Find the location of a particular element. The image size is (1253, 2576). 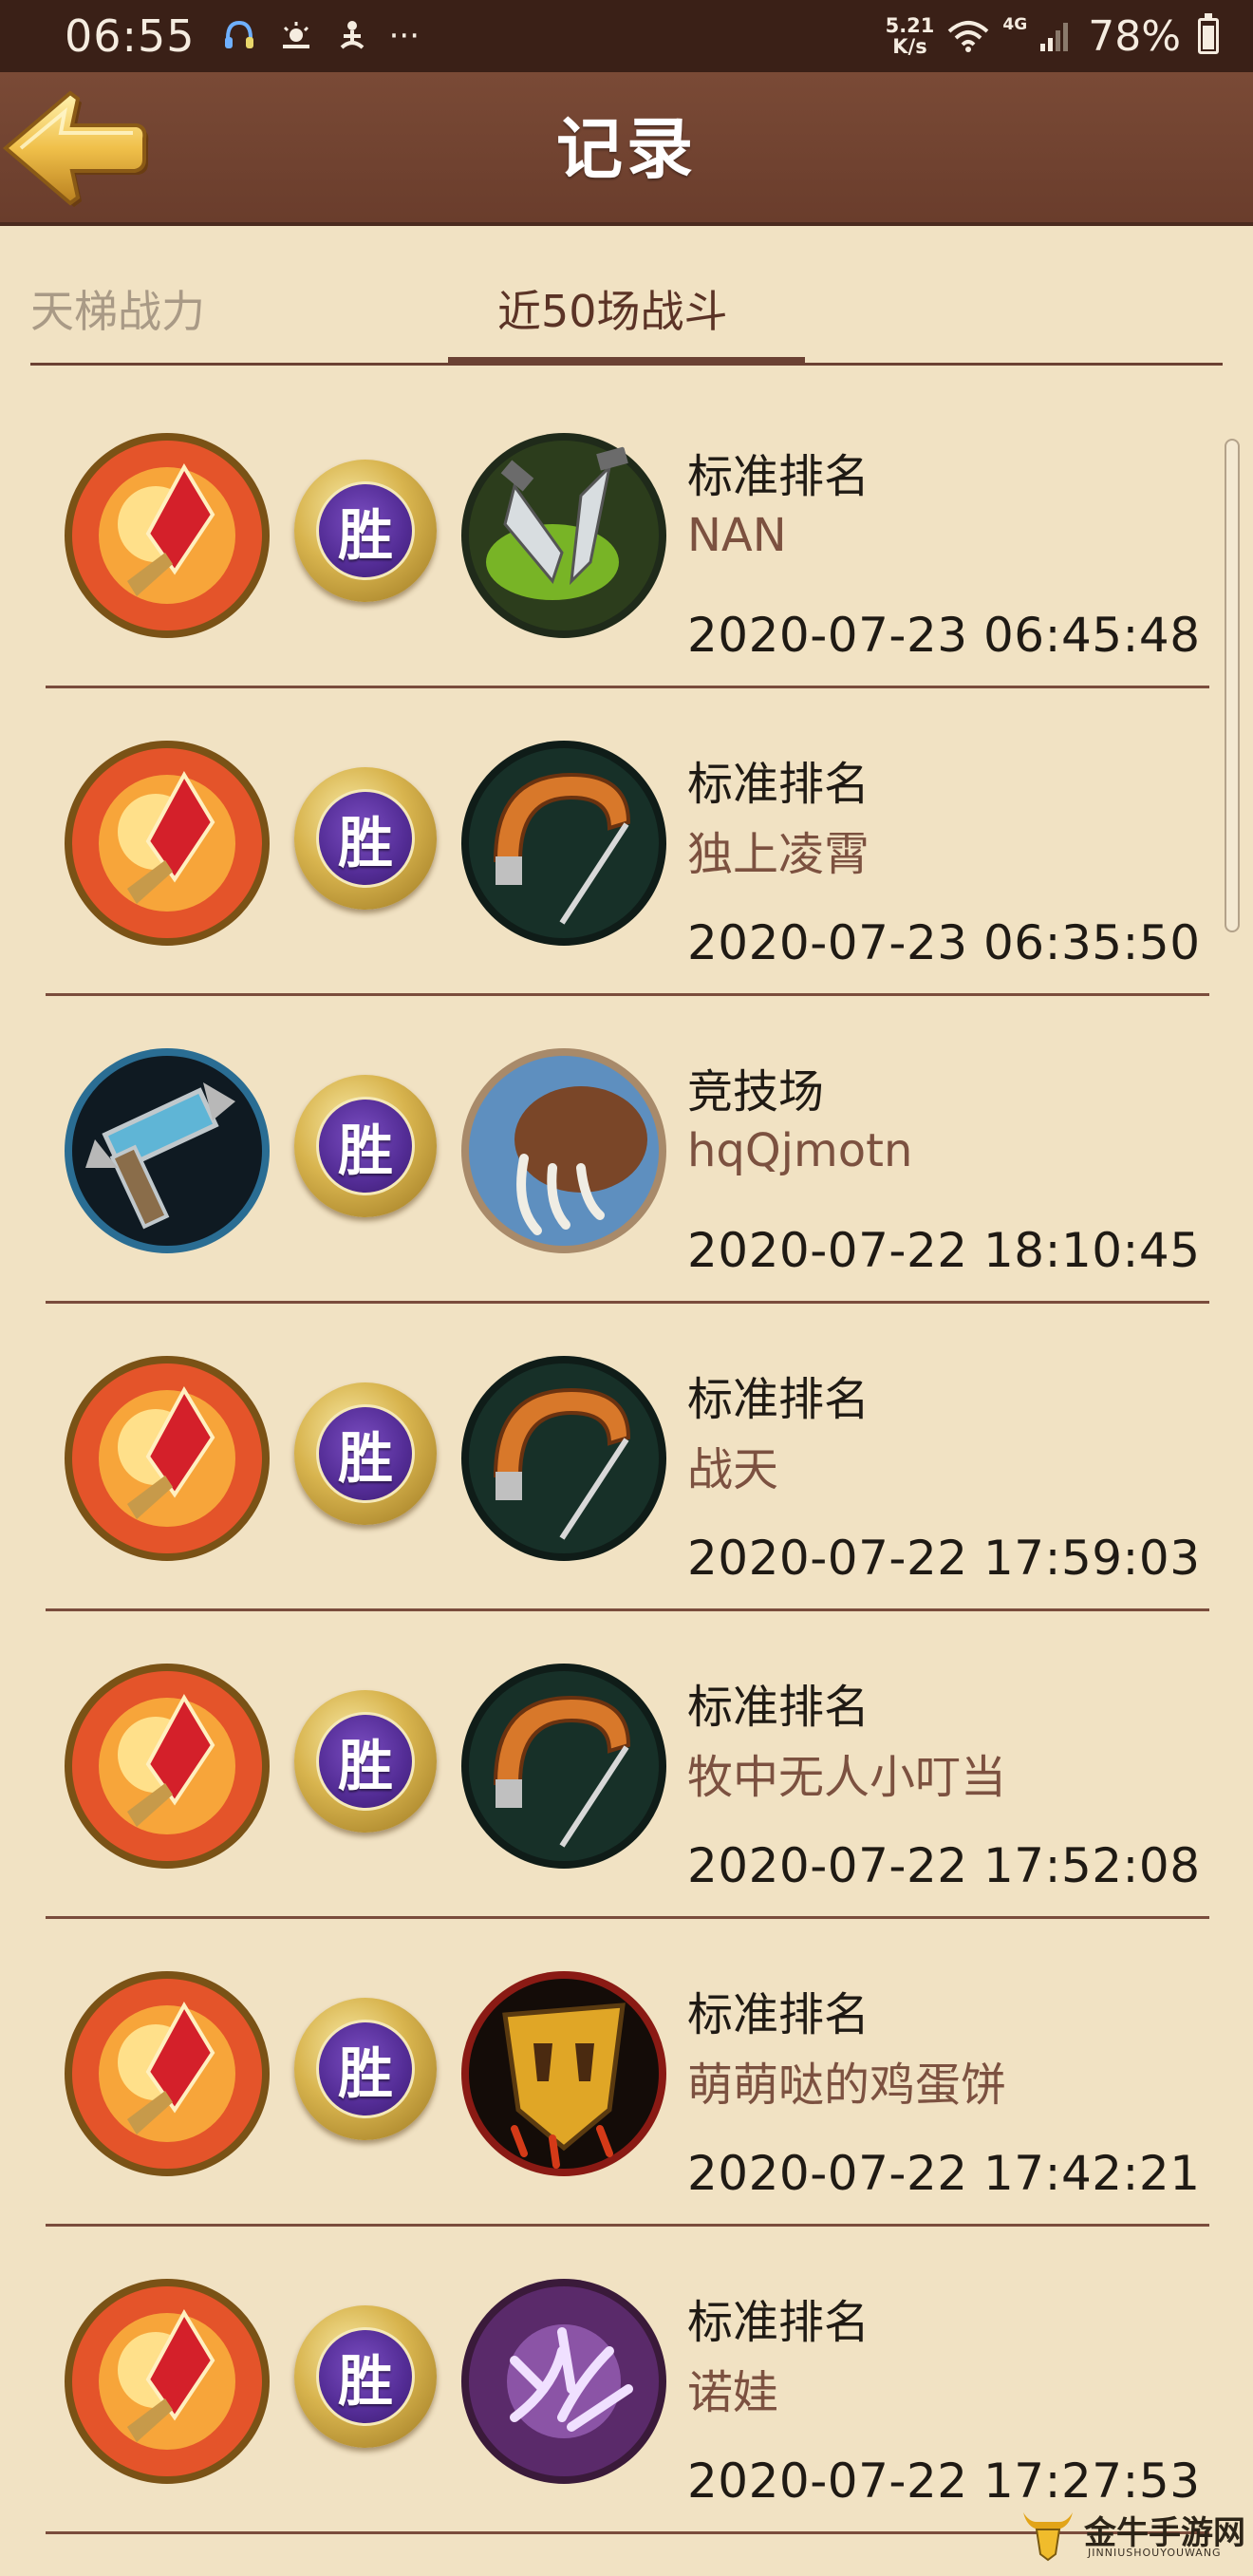

battery-percent: 78% is located at coordinates (1134, 36).